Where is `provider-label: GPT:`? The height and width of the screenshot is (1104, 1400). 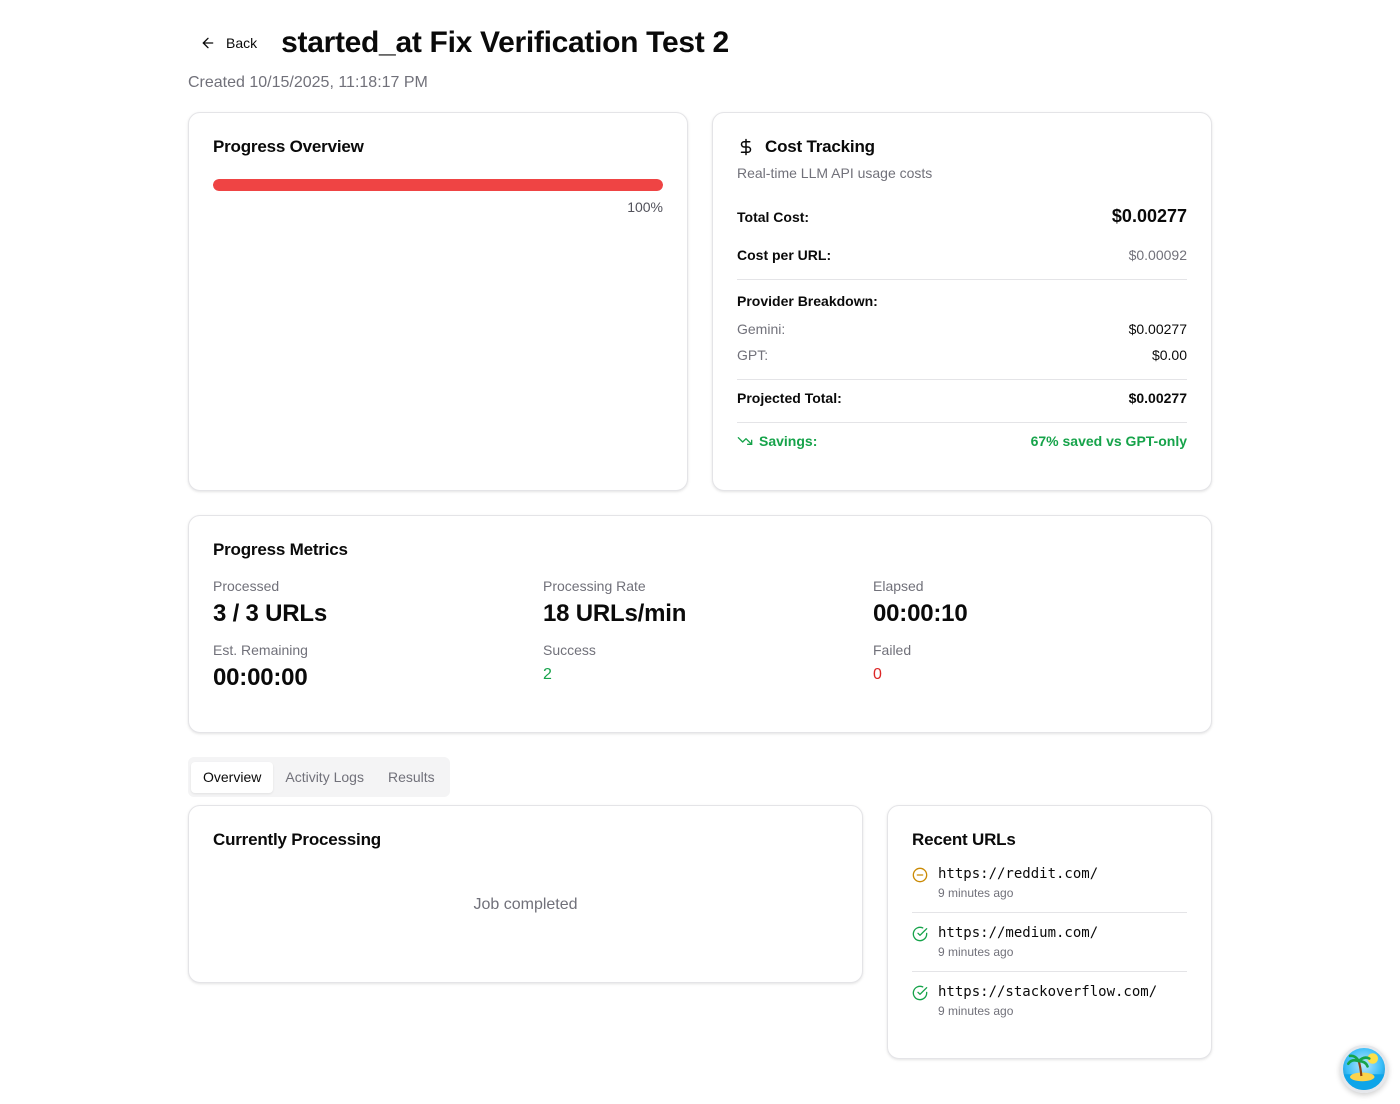
provider-label: GPT: is located at coordinates (753, 355).